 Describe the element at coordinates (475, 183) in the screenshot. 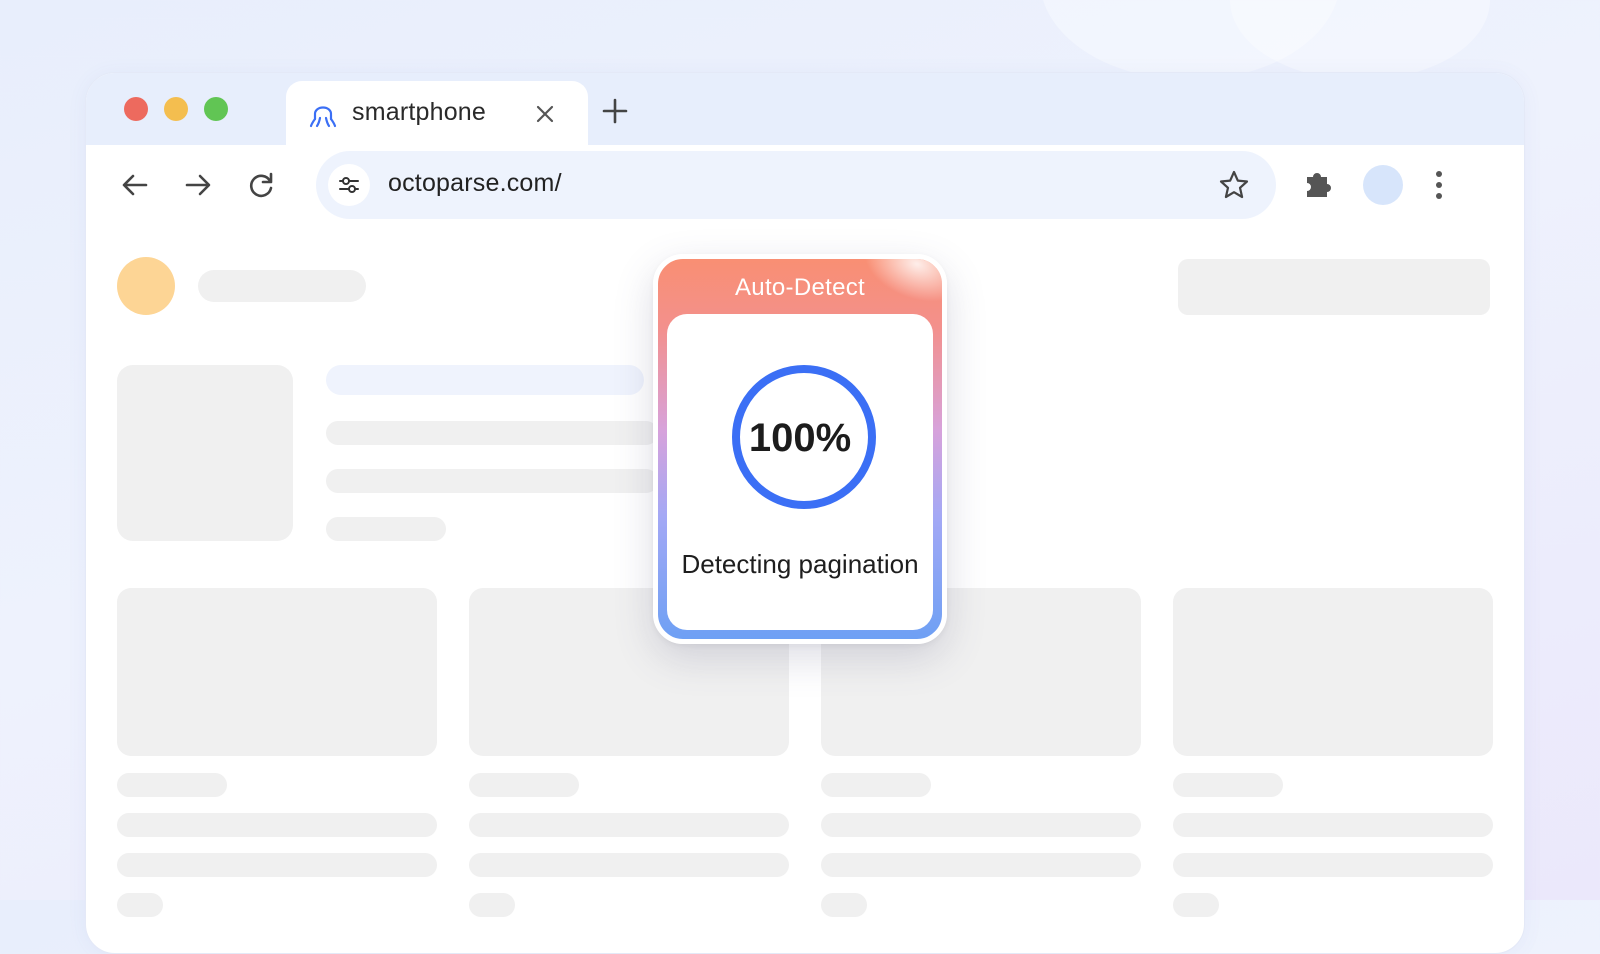

I see `url-text: octoparse.com/` at that location.